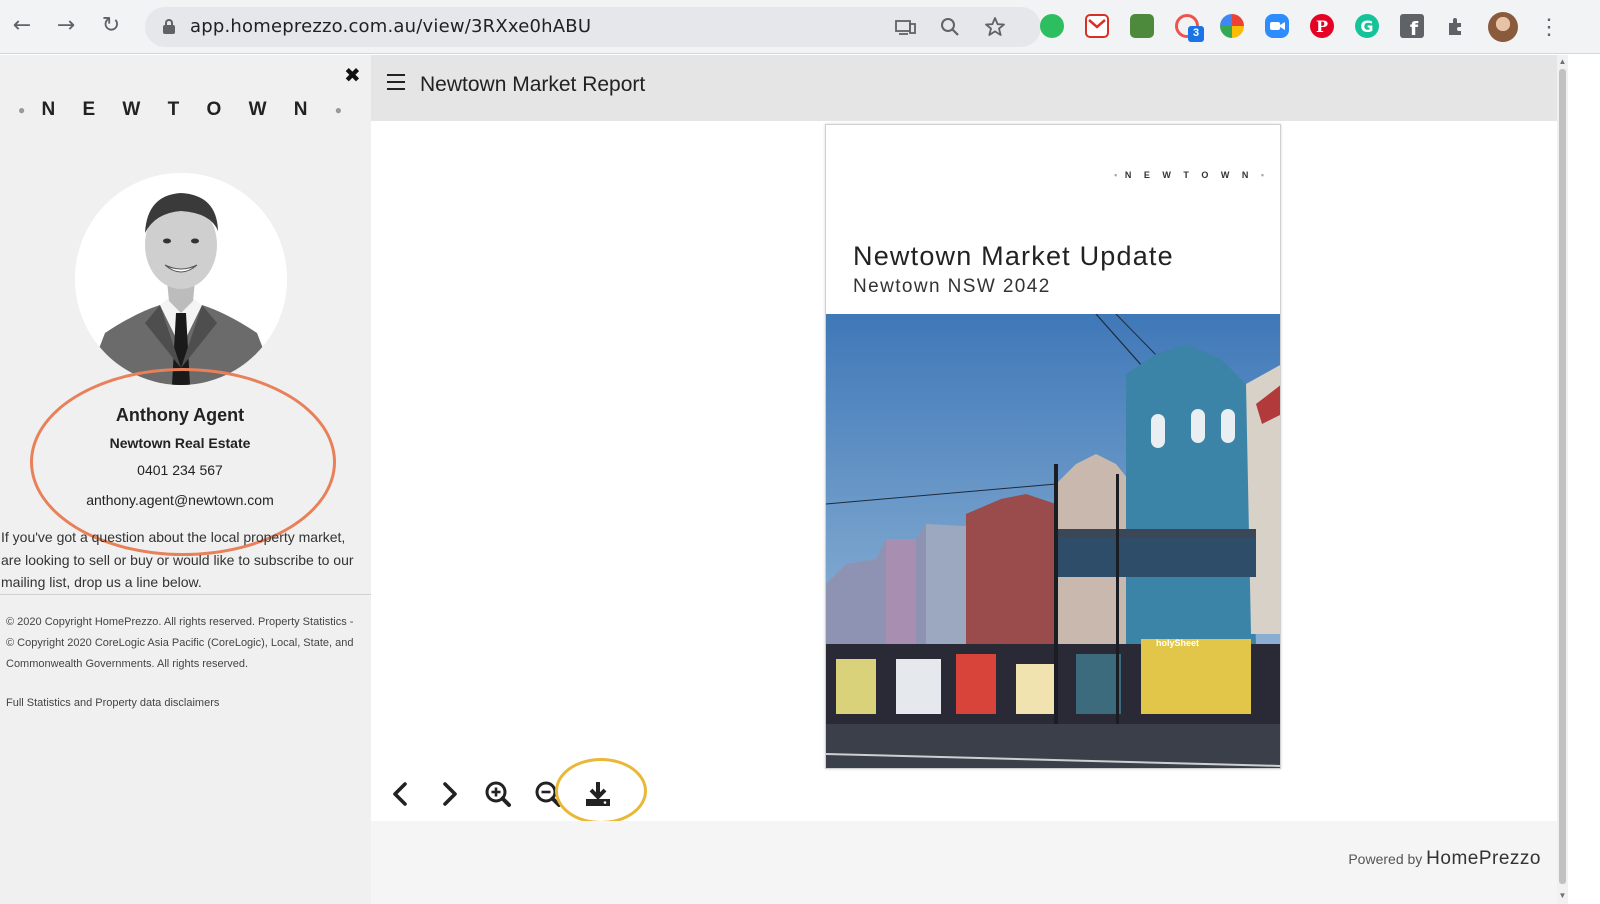 Image resolution: width=1600 pixels, height=904 pixels. I want to click on extensions-puzzle-icon, so click(1457, 26).